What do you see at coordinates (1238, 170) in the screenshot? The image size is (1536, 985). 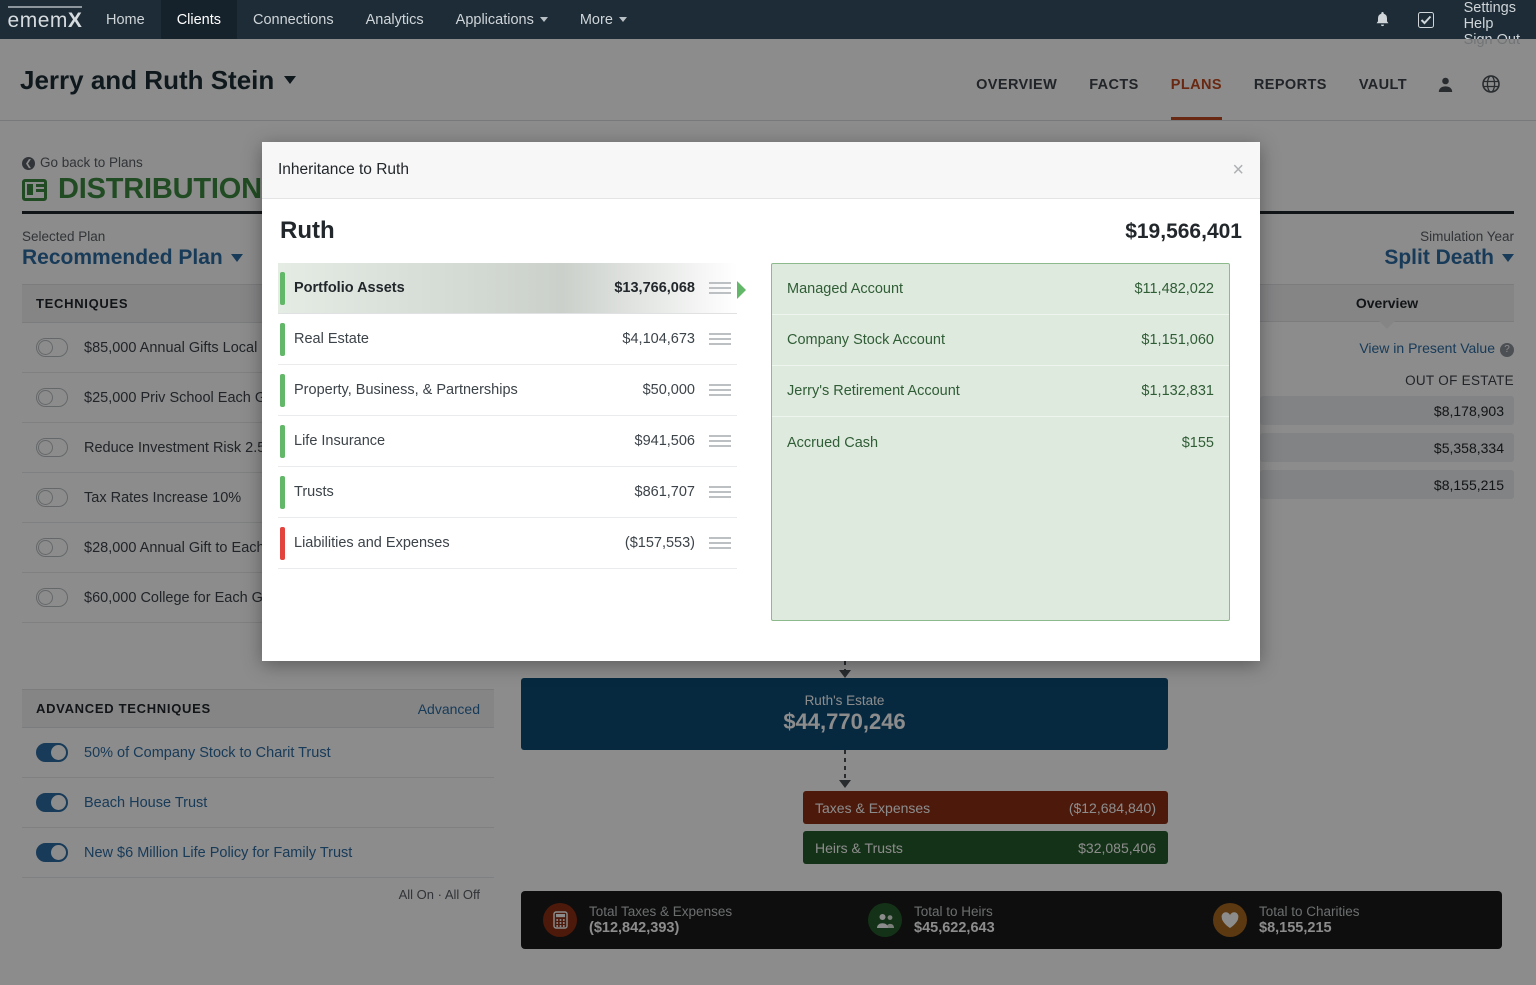 I see `close-icon: ×` at bounding box center [1238, 170].